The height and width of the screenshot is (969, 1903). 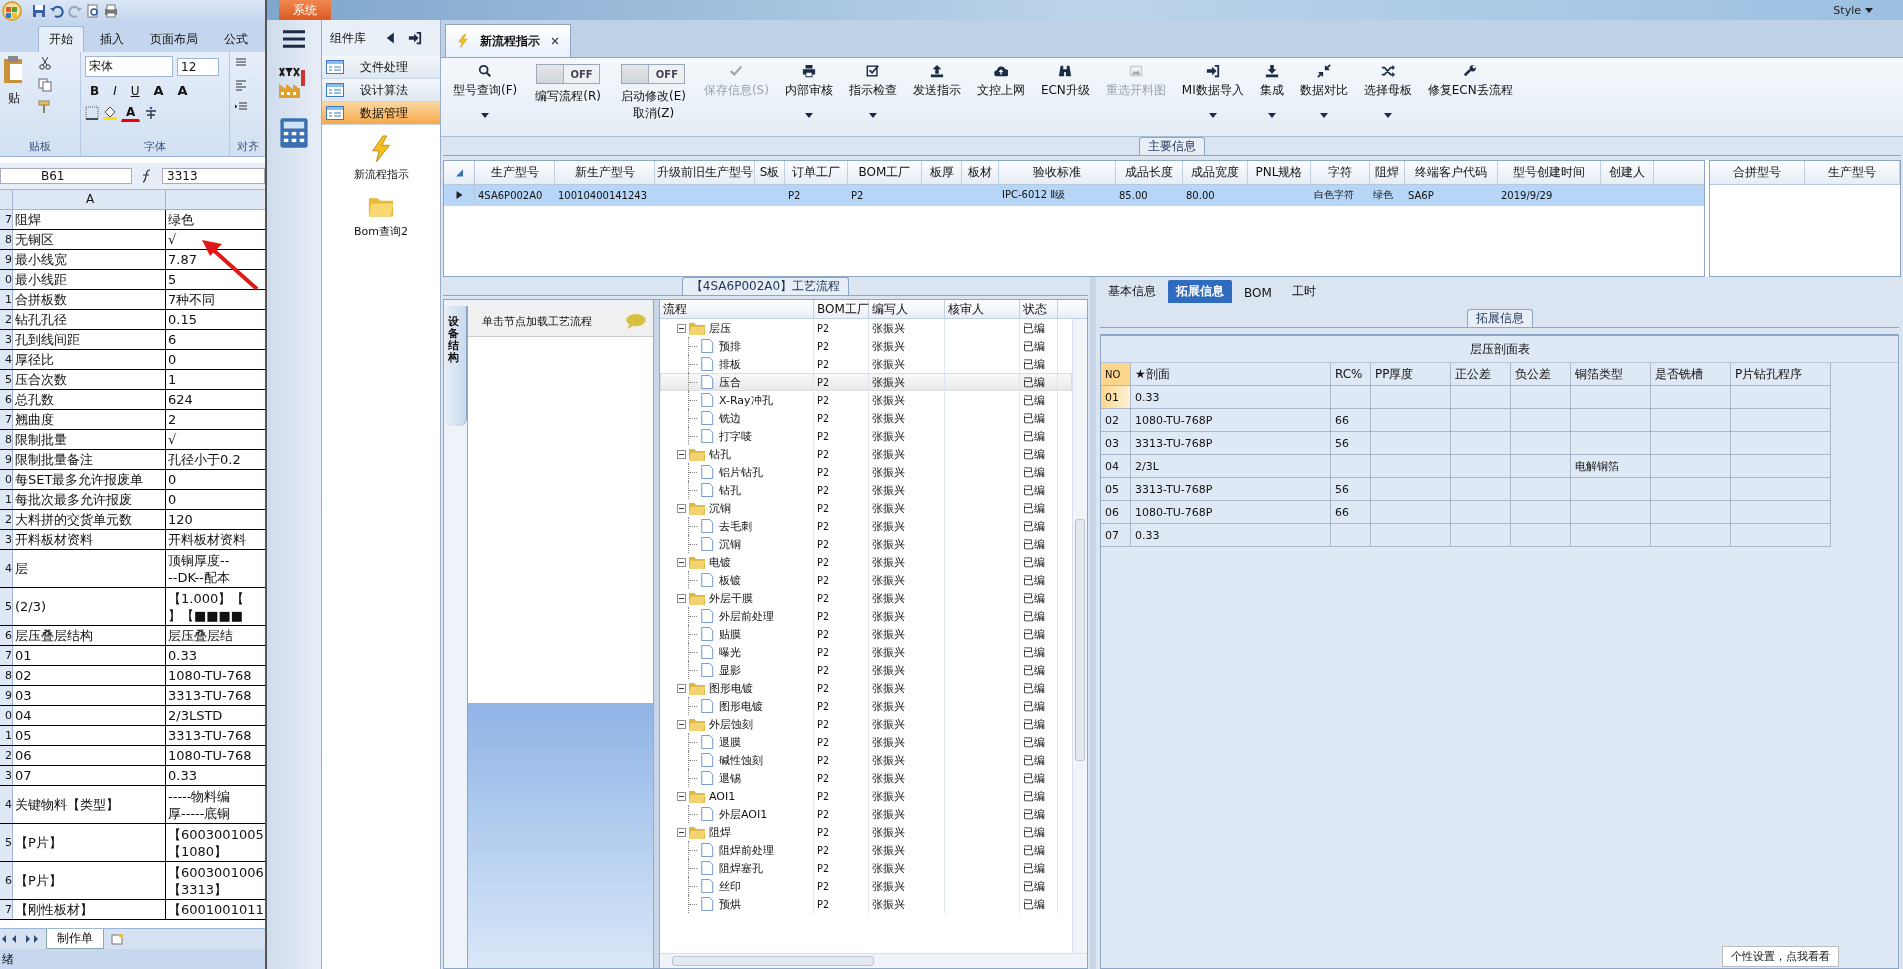 I want to click on close-icon, so click(x=555, y=41).